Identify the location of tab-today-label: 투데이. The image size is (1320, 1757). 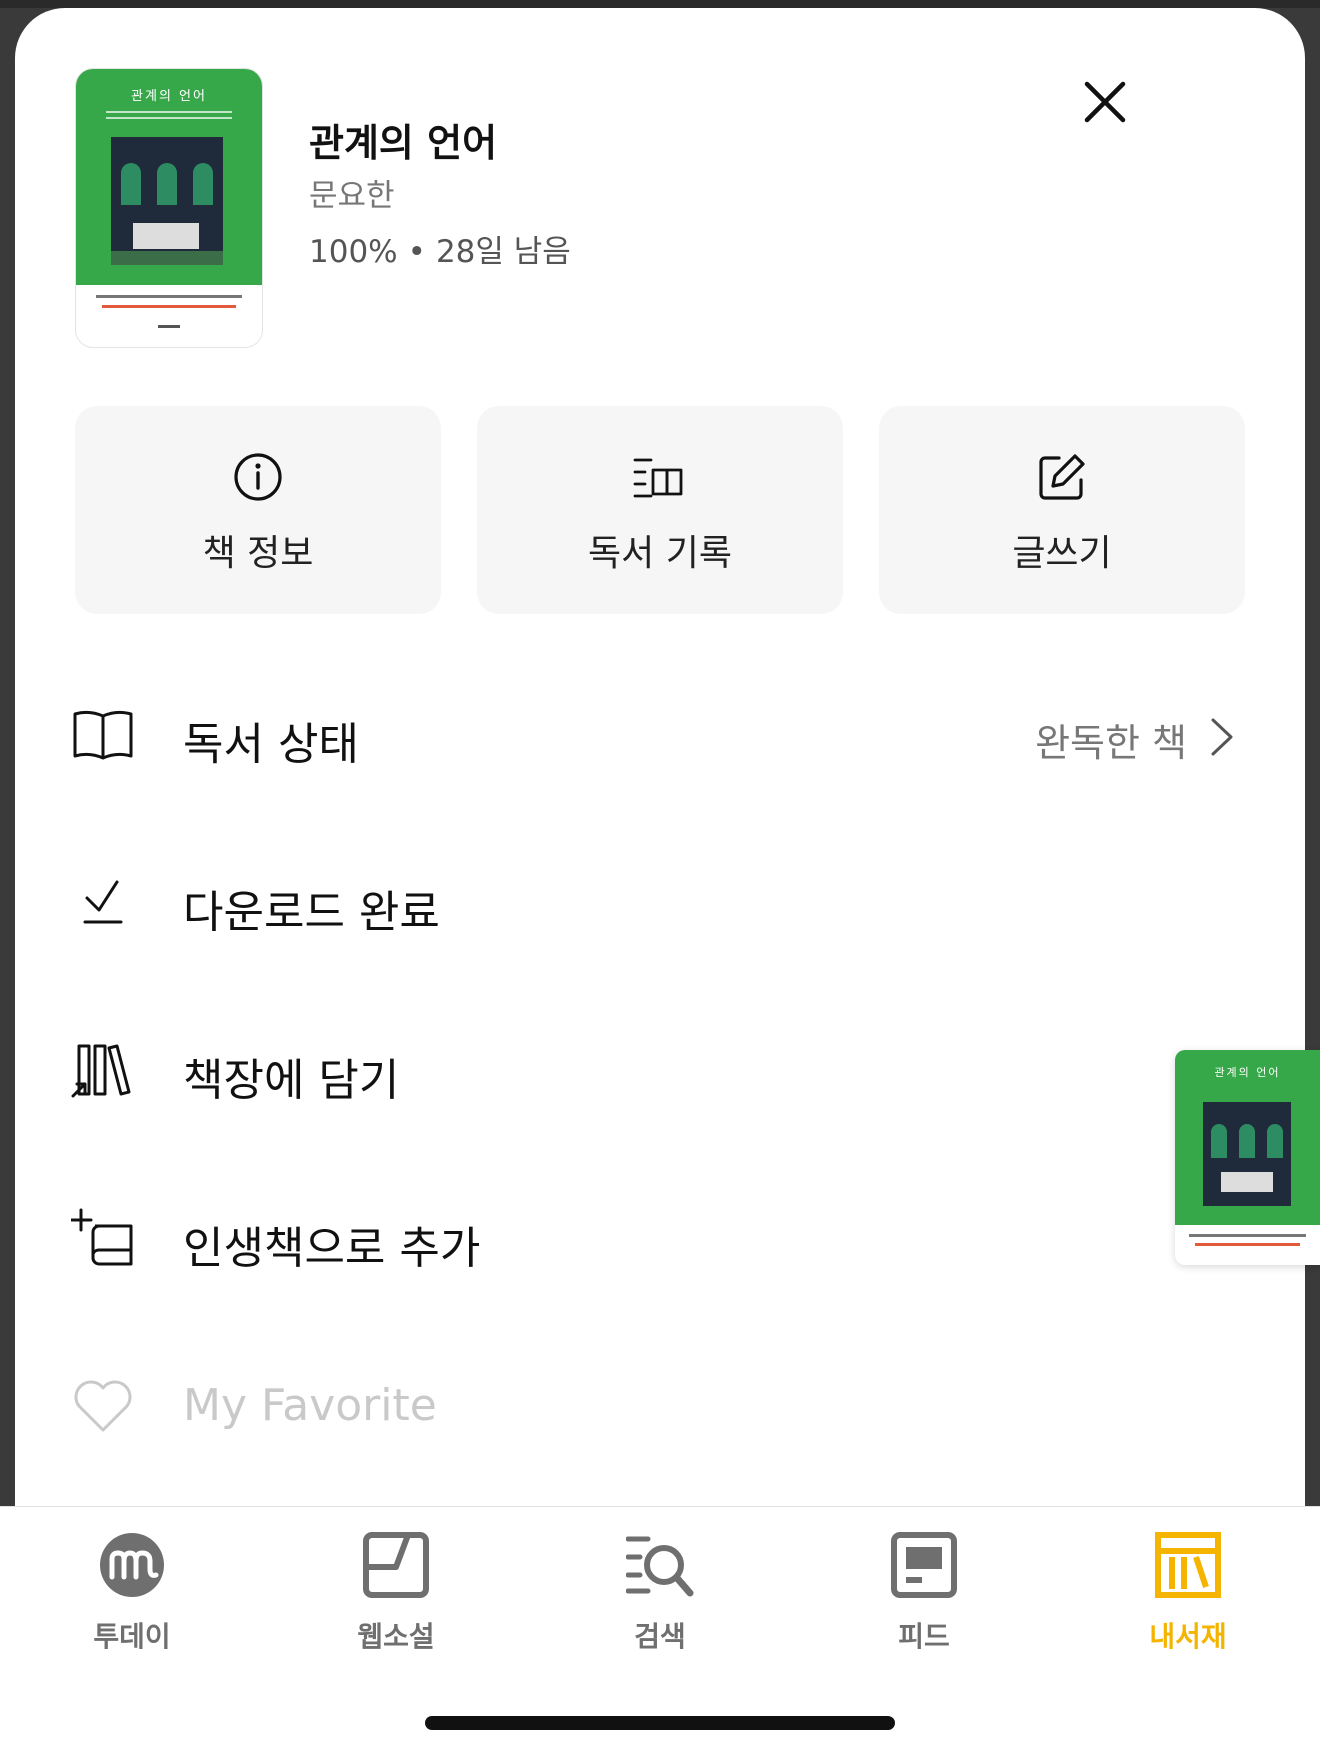
(132, 1636).